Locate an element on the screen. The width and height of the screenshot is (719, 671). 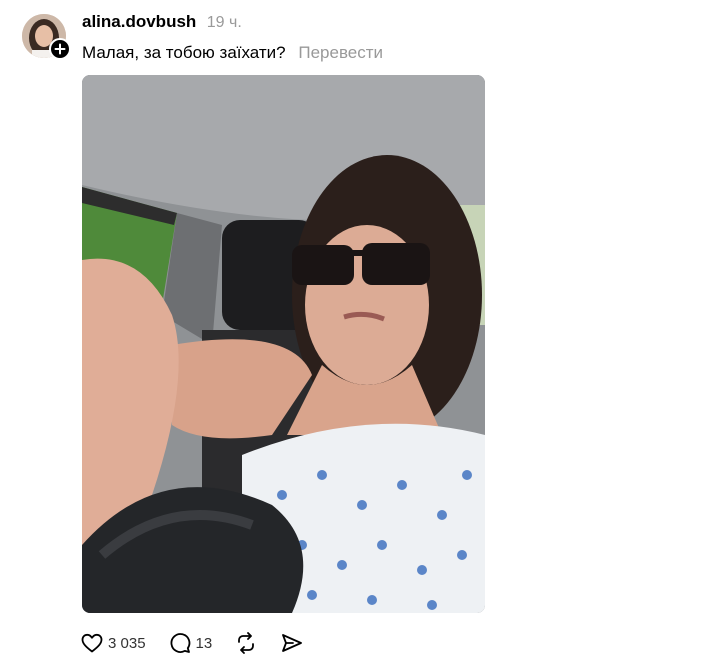
like-button: 3 035 is located at coordinates (113, 643).